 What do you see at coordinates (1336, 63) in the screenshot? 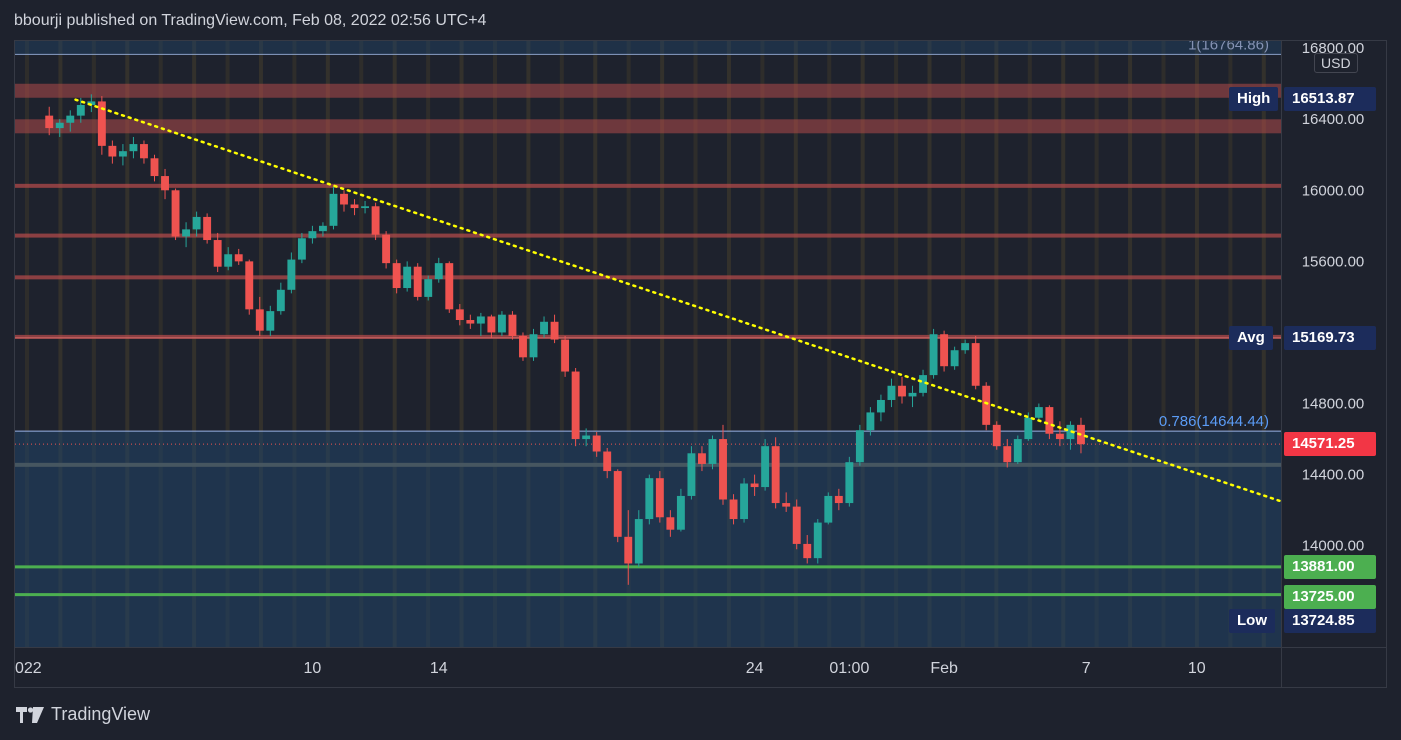
I see `currency-badge: USD` at bounding box center [1336, 63].